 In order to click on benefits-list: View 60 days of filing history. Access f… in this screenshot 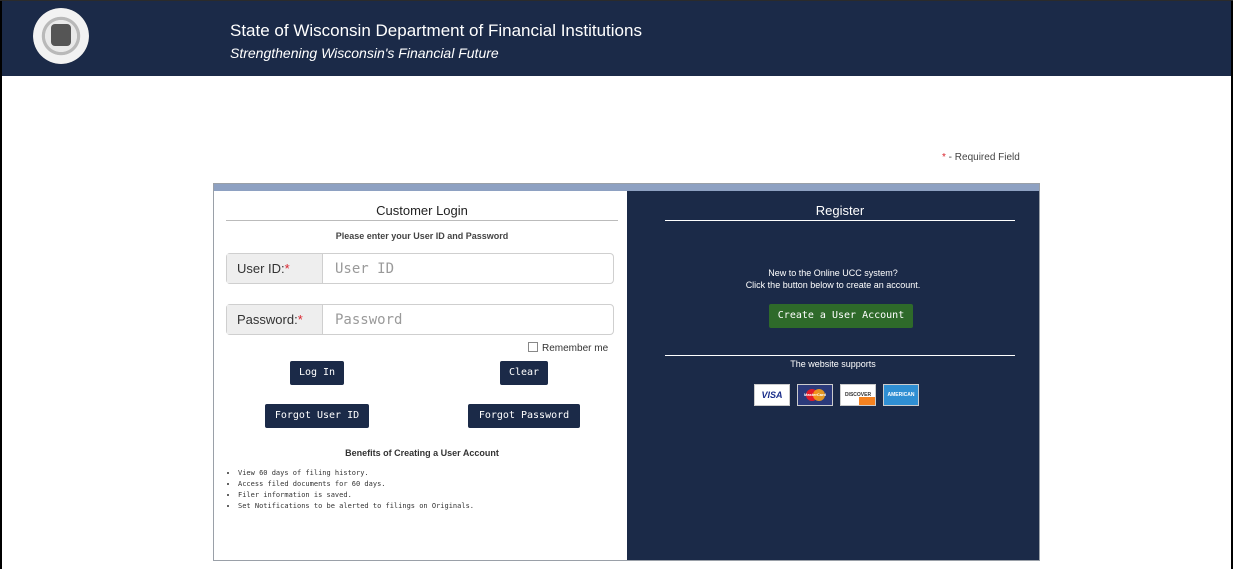, I will do `click(349, 490)`.